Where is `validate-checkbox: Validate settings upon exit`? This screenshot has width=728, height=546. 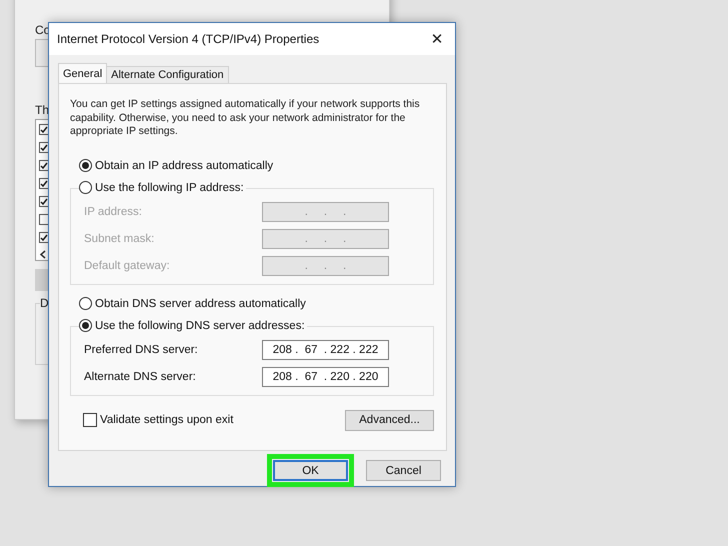
validate-checkbox: Validate settings upon exit is located at coordinates (158, 420).